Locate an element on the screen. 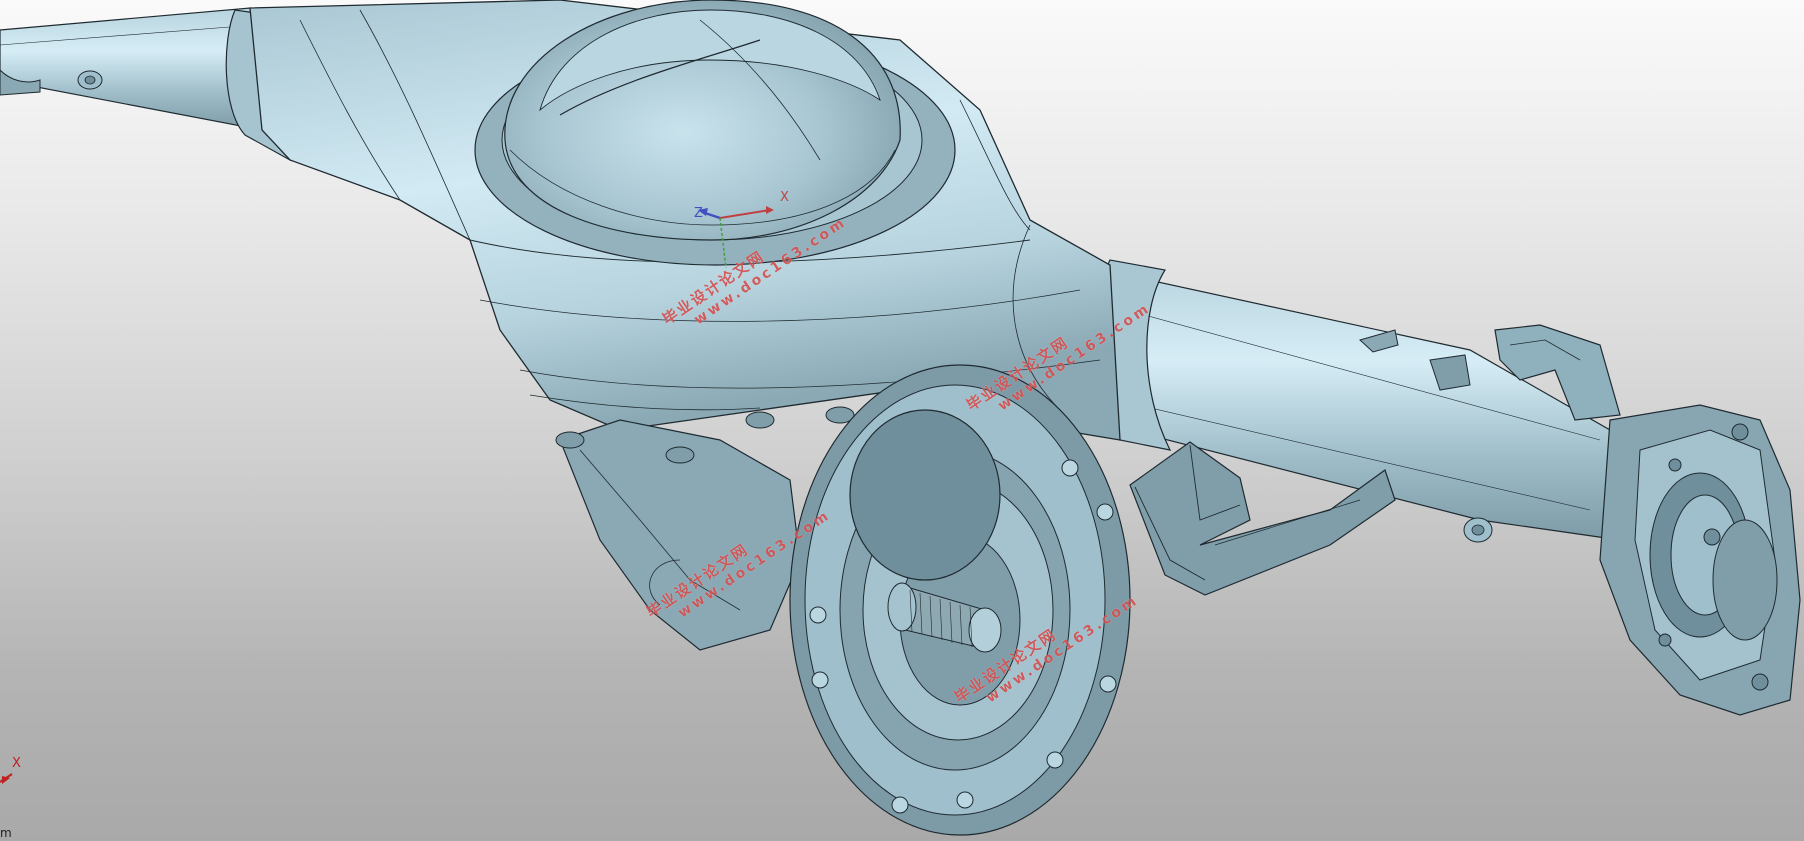 This screenshot has height=841, width=1804. center-triad-z-label: Z is located at coordinates (698, 213).